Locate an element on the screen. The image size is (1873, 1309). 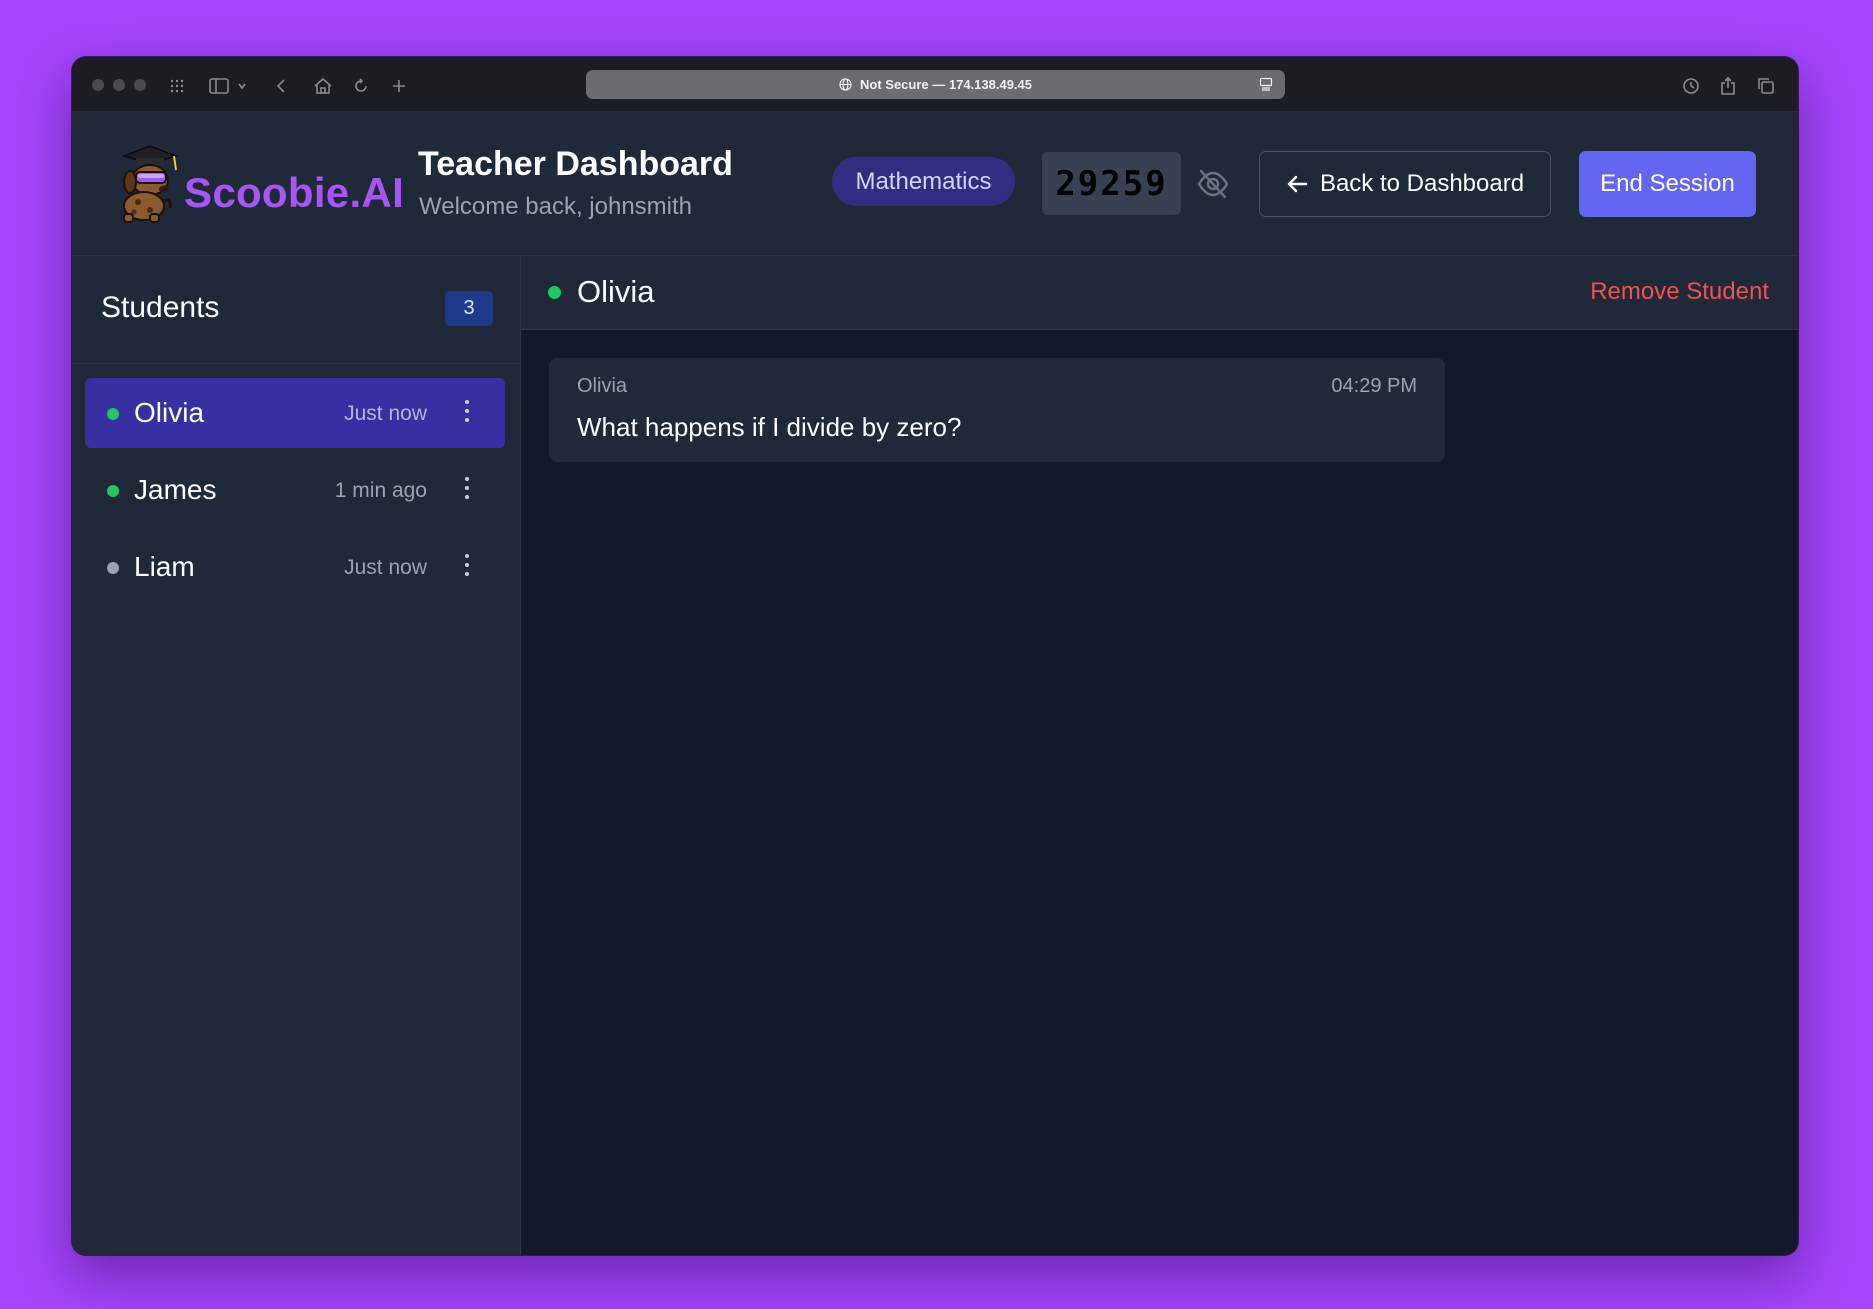
student-item-james: James 1 min ago is located at coordinates (295, 490).